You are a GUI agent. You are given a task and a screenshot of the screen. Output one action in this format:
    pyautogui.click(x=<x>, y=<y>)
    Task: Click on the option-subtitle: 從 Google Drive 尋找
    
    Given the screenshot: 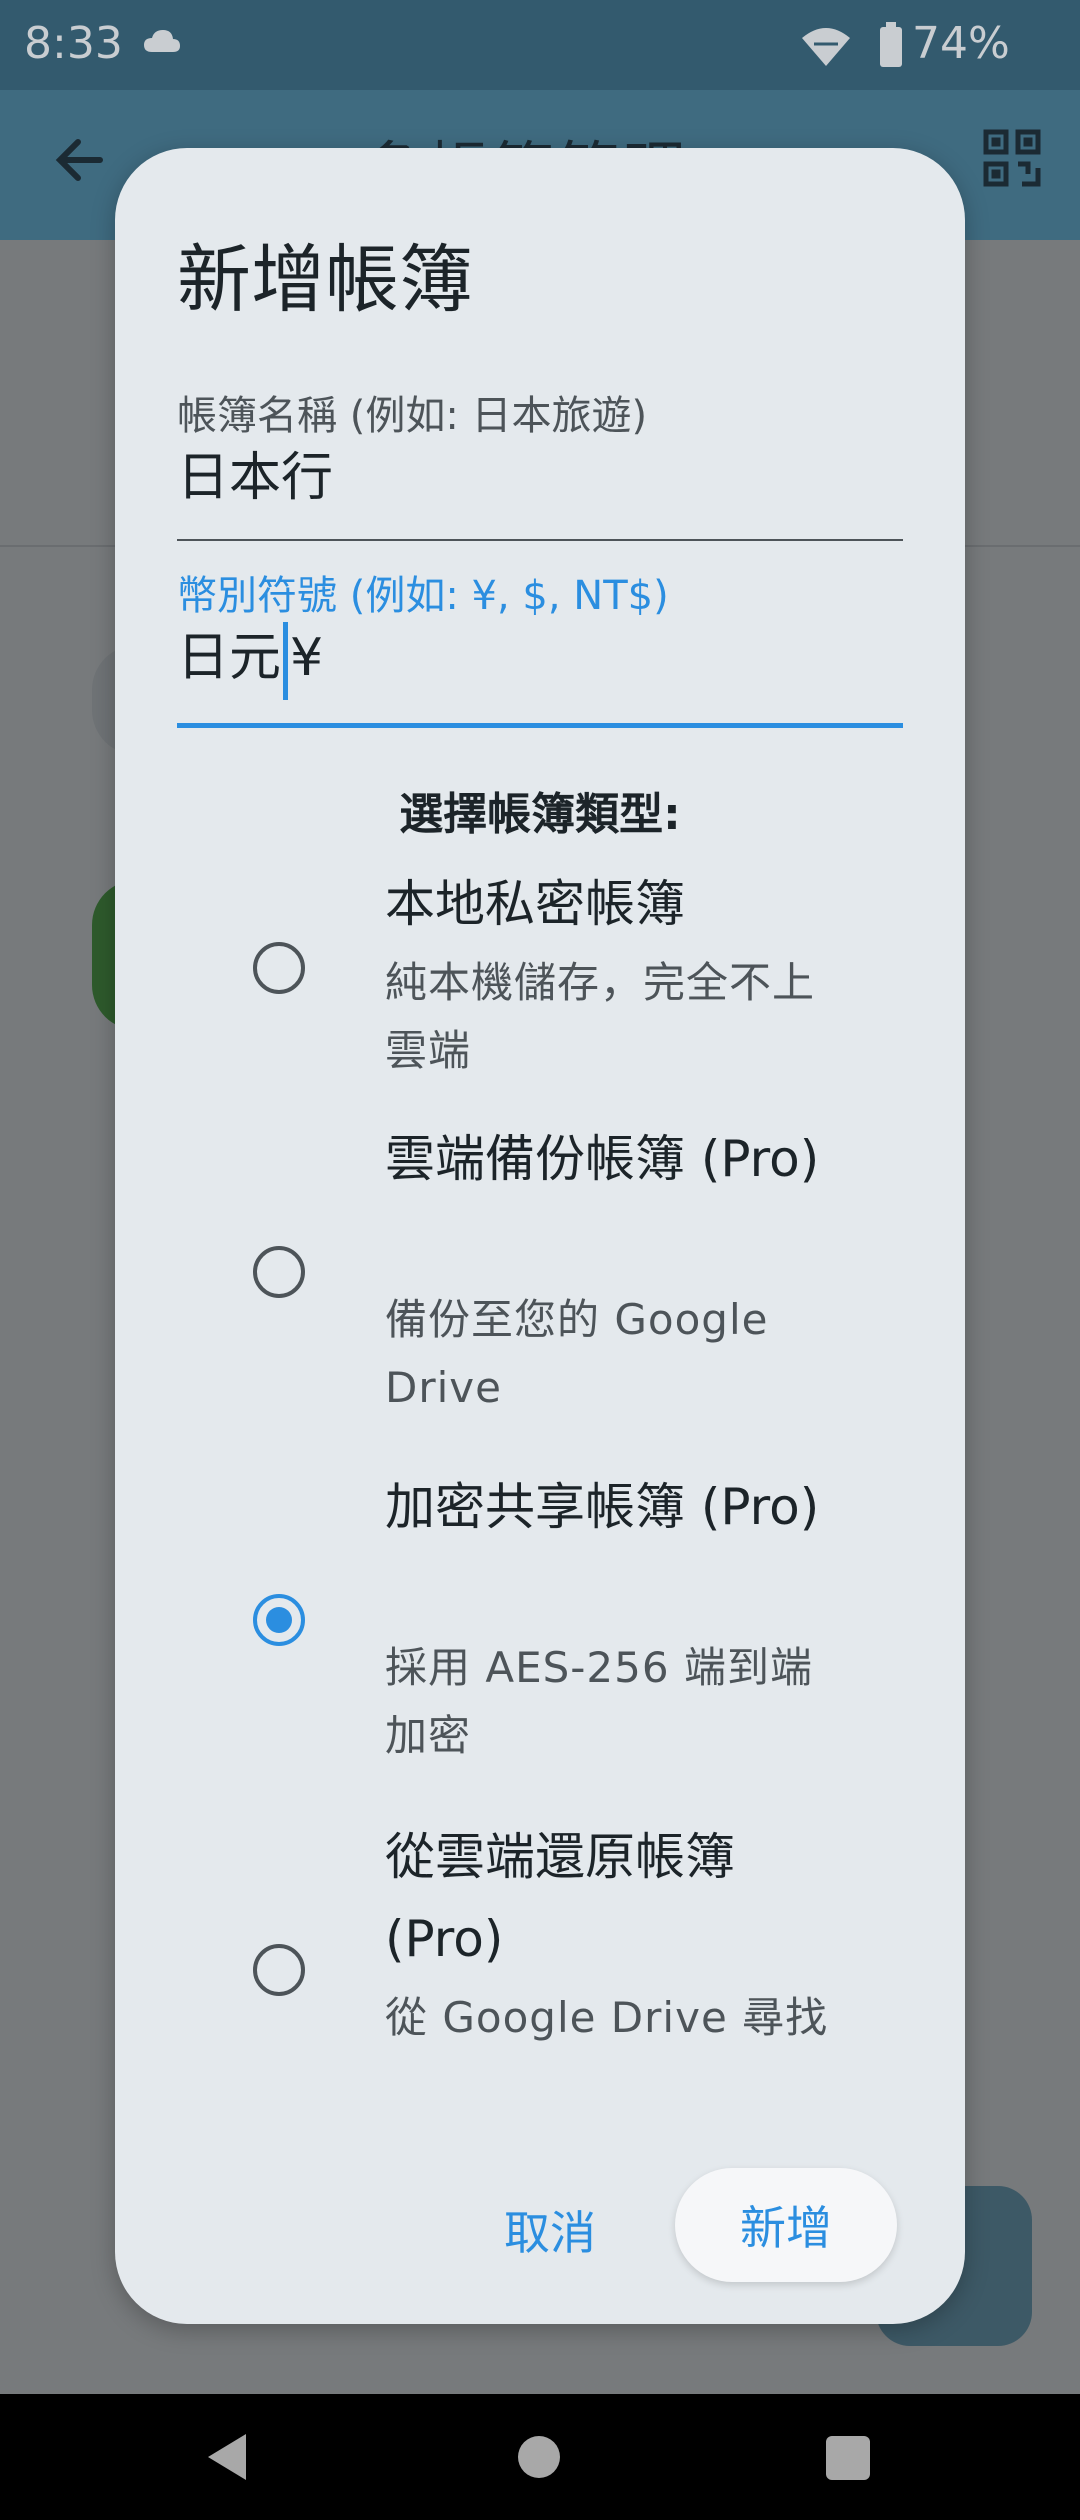 What is the action you would take?
    pyautogui.click(x=607, y=2017)
    